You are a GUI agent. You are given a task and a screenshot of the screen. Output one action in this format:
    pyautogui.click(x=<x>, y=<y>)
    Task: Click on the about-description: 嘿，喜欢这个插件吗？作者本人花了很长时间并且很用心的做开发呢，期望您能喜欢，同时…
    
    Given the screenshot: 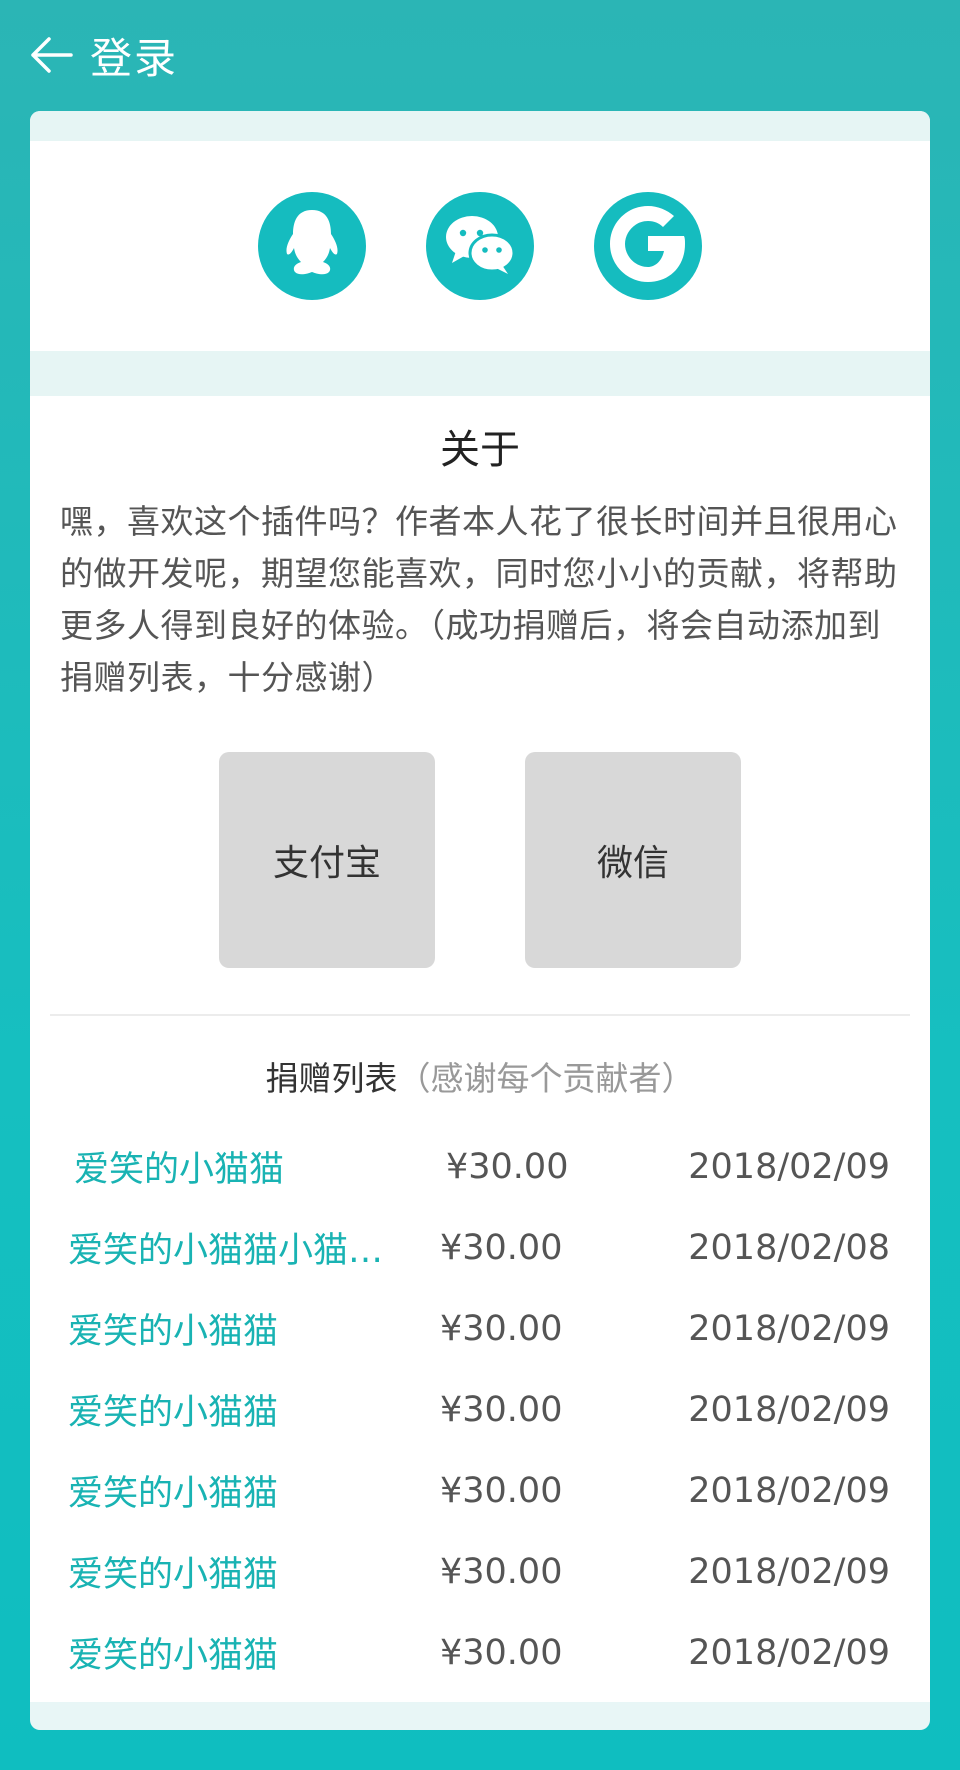 What is the action you would take?
    pyautogui.click(x=479, y=599)
    